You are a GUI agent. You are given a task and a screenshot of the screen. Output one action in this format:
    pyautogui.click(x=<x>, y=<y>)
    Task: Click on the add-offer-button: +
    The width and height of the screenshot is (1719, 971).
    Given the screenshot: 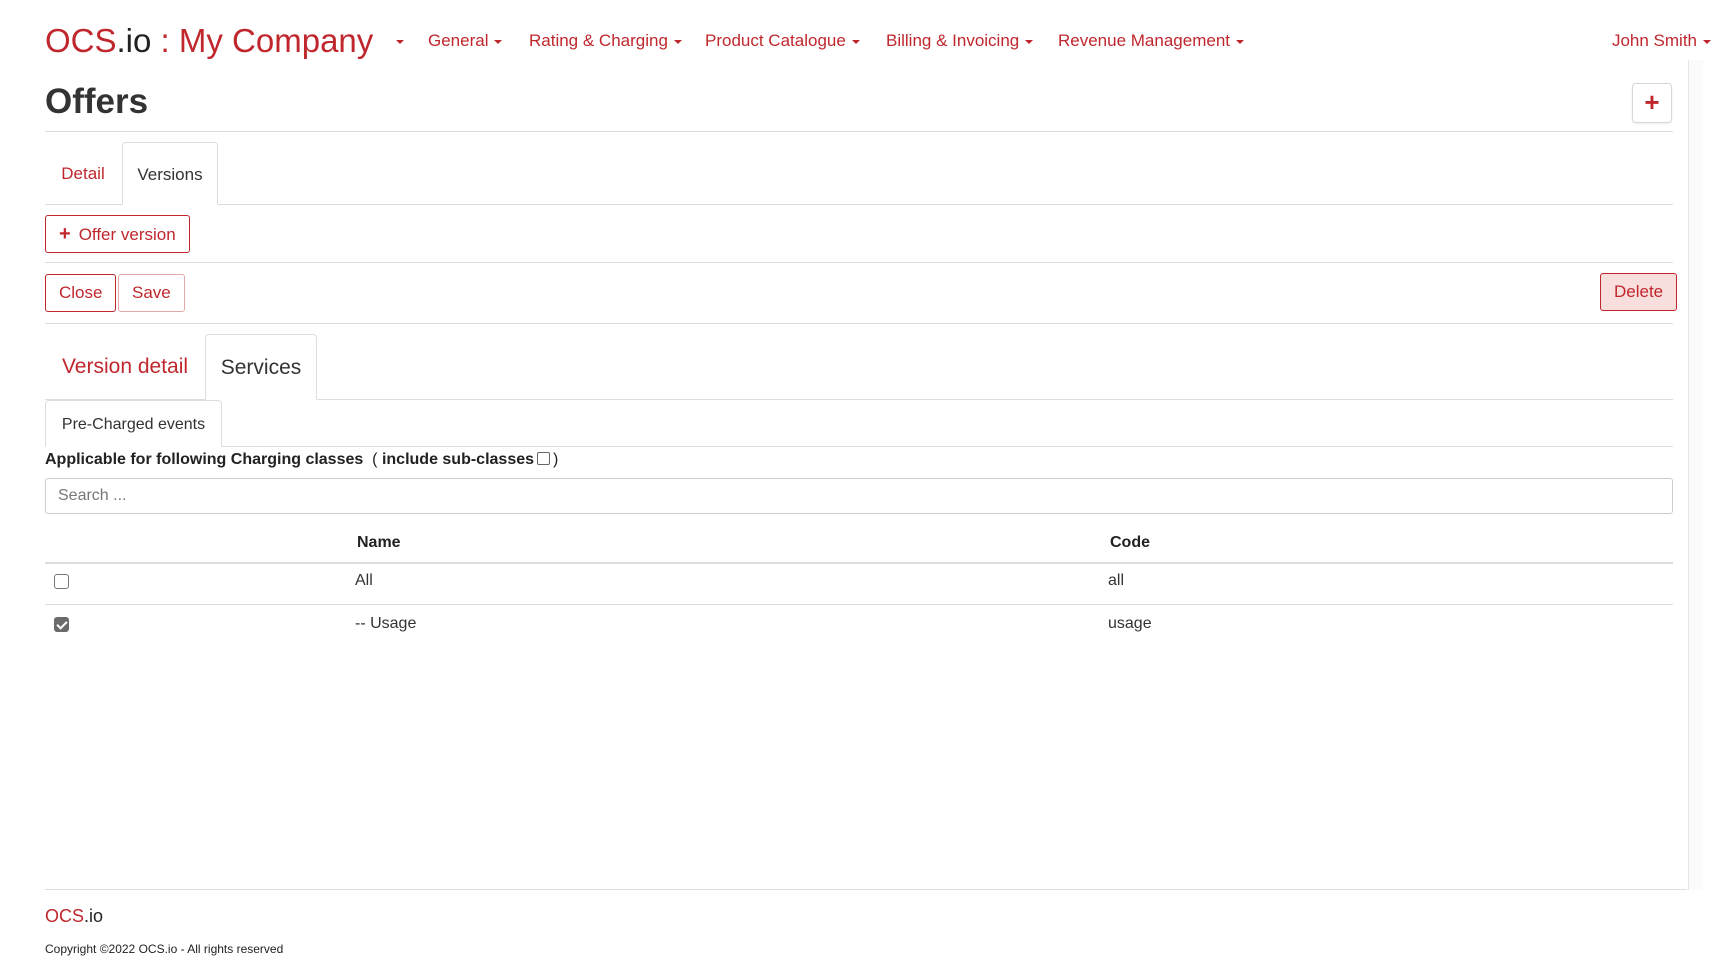 What is the action you would take?
    pyautogui.click(x=1652, y=103)
    